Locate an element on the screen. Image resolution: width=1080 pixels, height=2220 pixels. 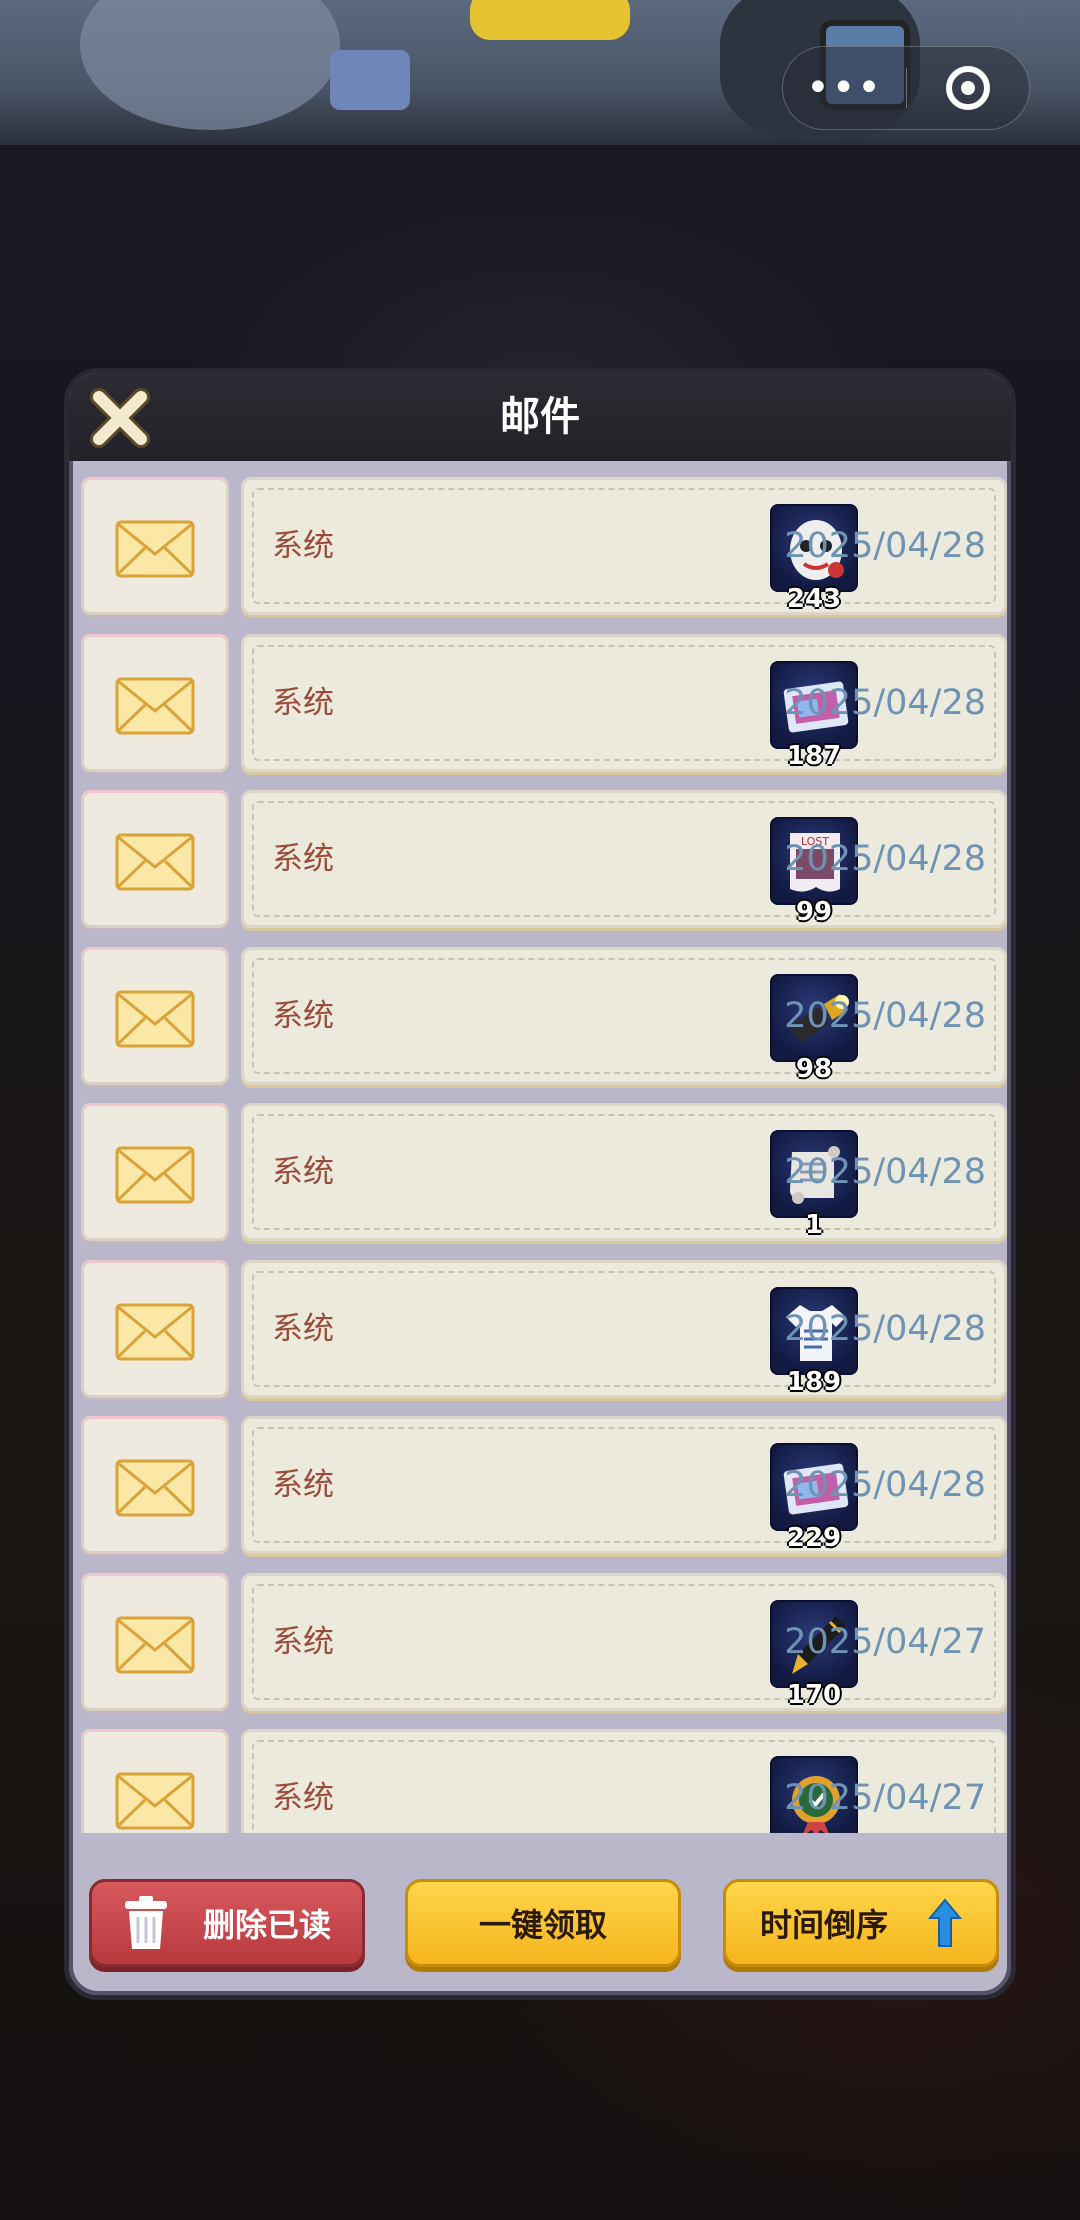
claim-all-button: 一键领取 is located at coordinates (543, 1923).